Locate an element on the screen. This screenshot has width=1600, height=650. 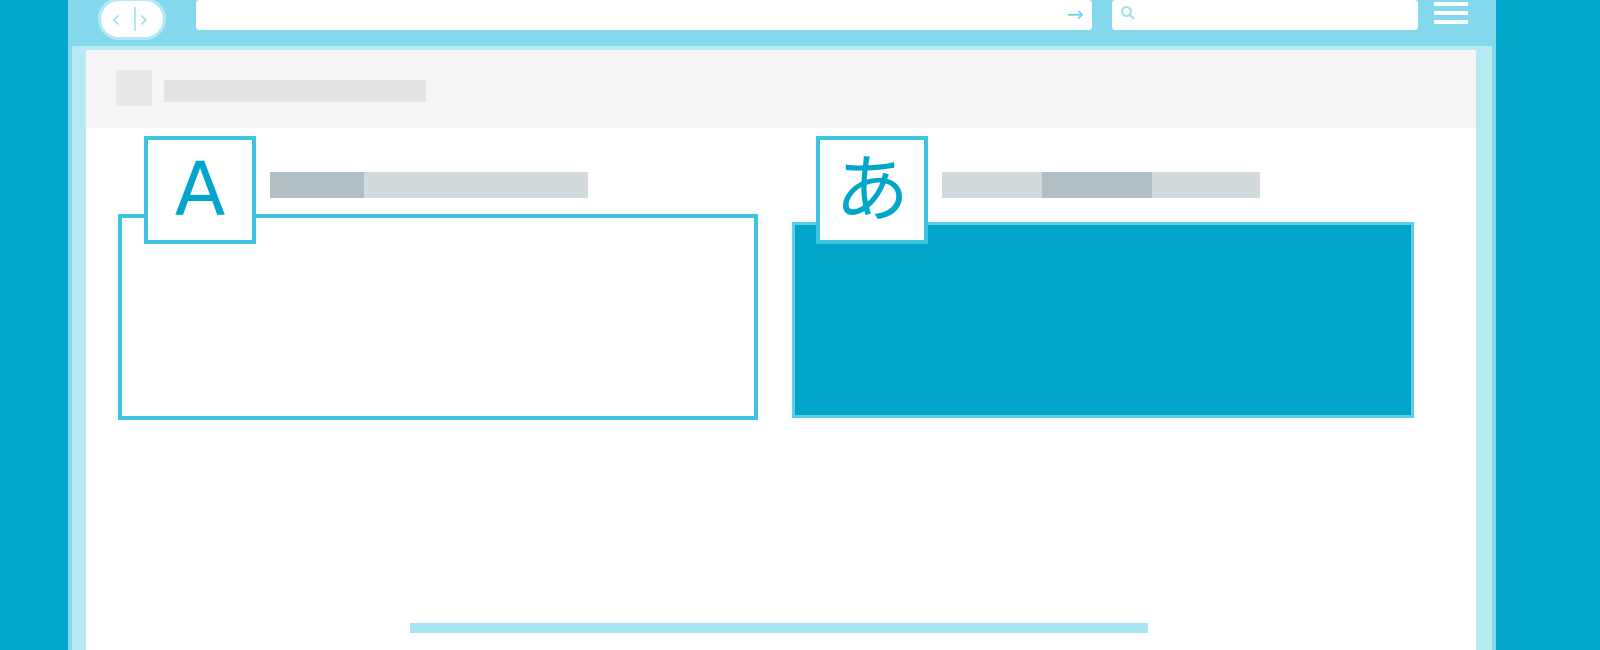
nav-buttons: ‹ › is located at coordinates (132, 20).